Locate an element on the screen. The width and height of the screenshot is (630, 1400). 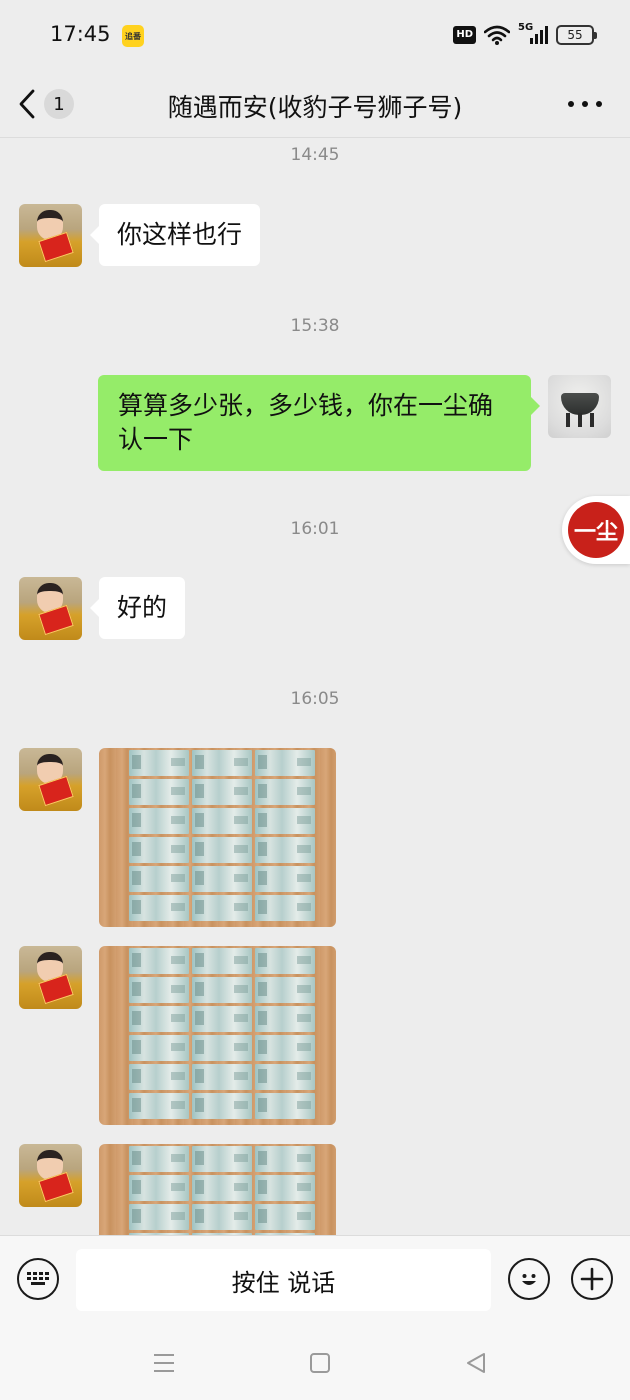
menu-icon is located at coordinates (164, 1363).